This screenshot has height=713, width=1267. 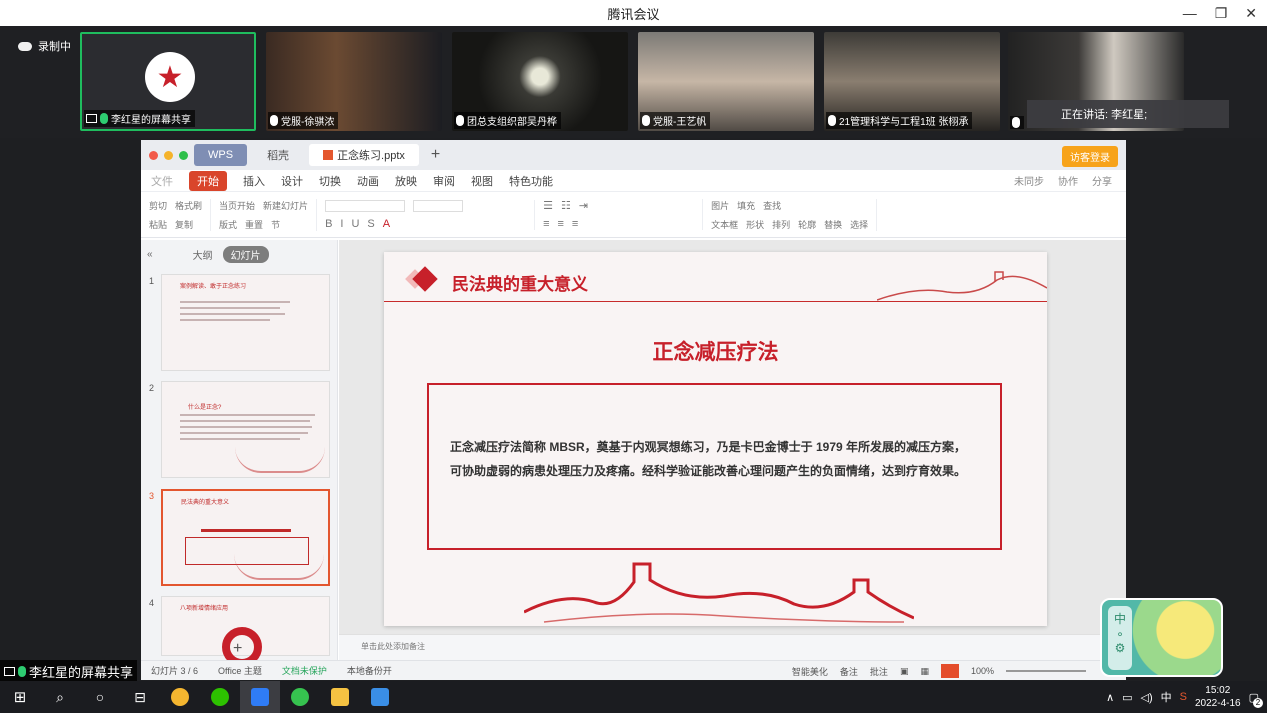 What do you see at coordinates (203, 254) in the screenshot?
I see `outline-tab: 大纲` at bounding box center [203, 254].